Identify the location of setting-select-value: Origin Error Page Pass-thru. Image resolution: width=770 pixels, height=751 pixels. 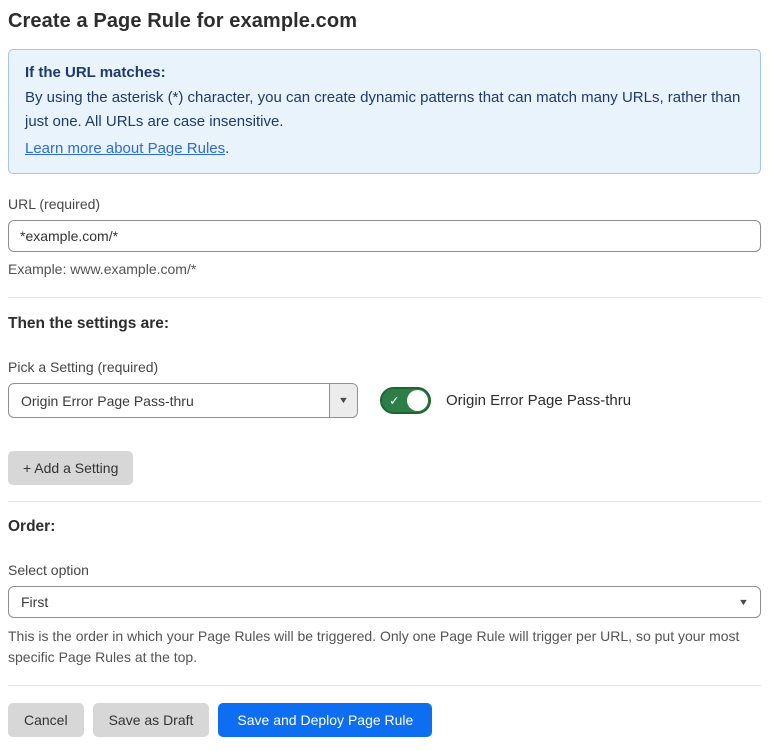
(107, 400).